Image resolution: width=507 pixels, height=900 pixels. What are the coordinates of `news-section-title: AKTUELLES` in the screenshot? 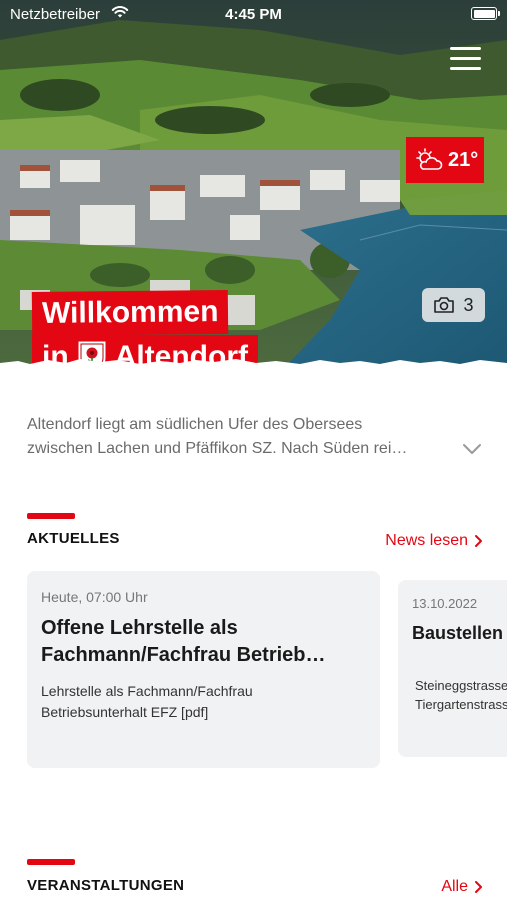 It's located at (73, 538).